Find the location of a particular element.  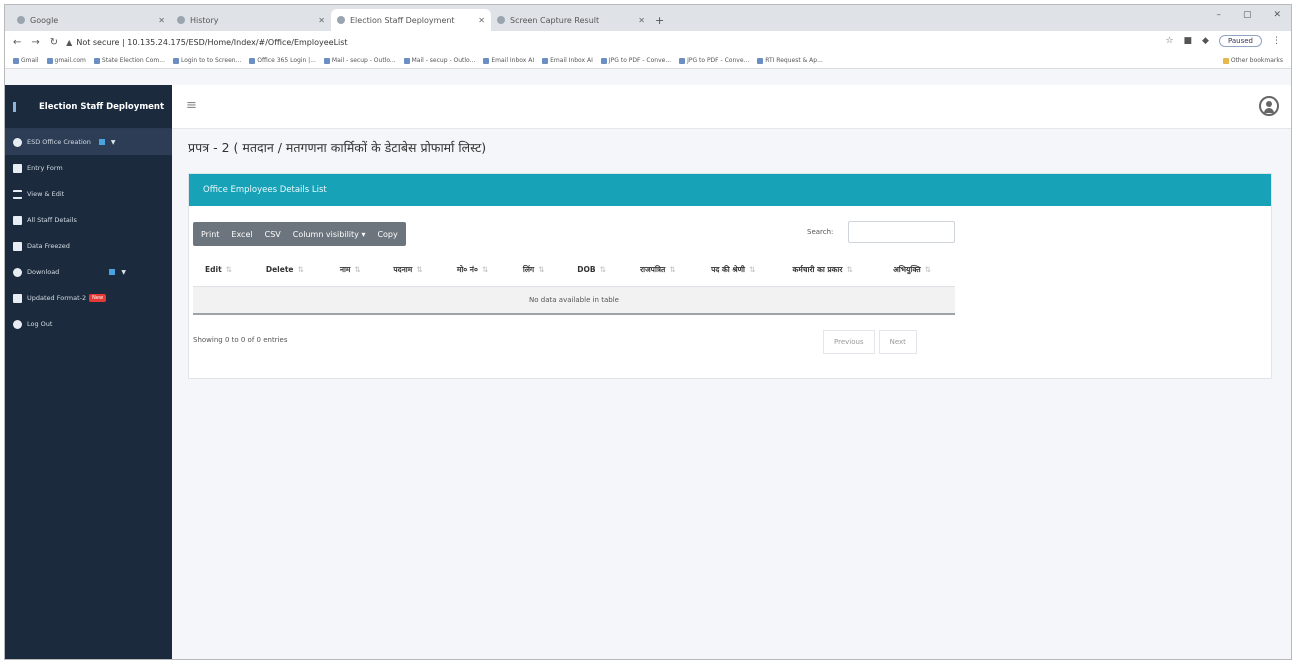

forward-arrow-icon: → is located at coordinates (35, 42).